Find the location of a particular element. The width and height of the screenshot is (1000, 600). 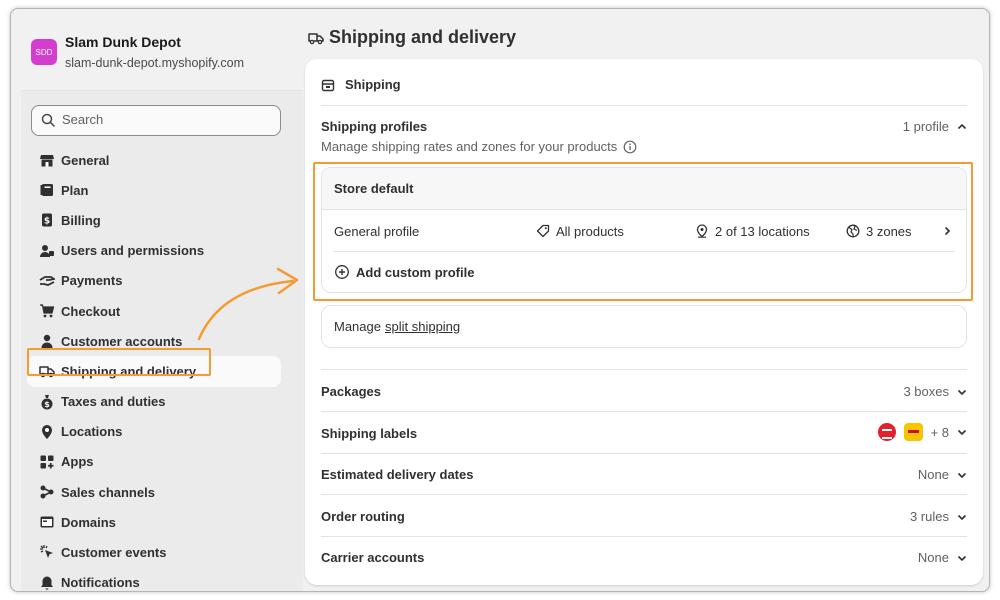

nav-item-taxes: $ Taxes and duties is located at coordinates (154, 402).